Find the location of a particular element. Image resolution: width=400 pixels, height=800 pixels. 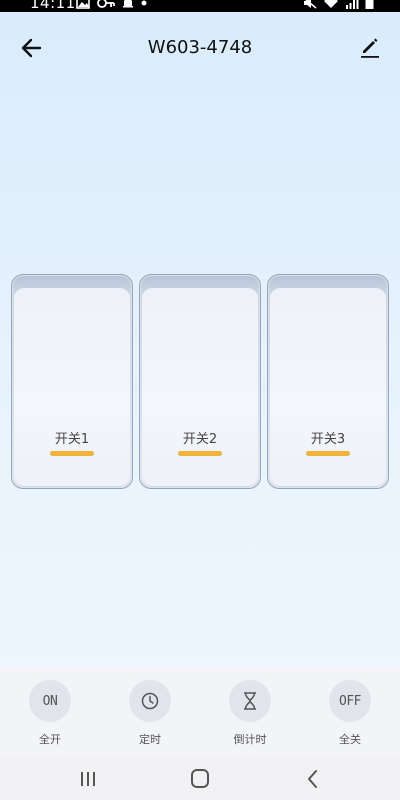

all-off-button: OFF 全关 is located at coordinates (350, 712).